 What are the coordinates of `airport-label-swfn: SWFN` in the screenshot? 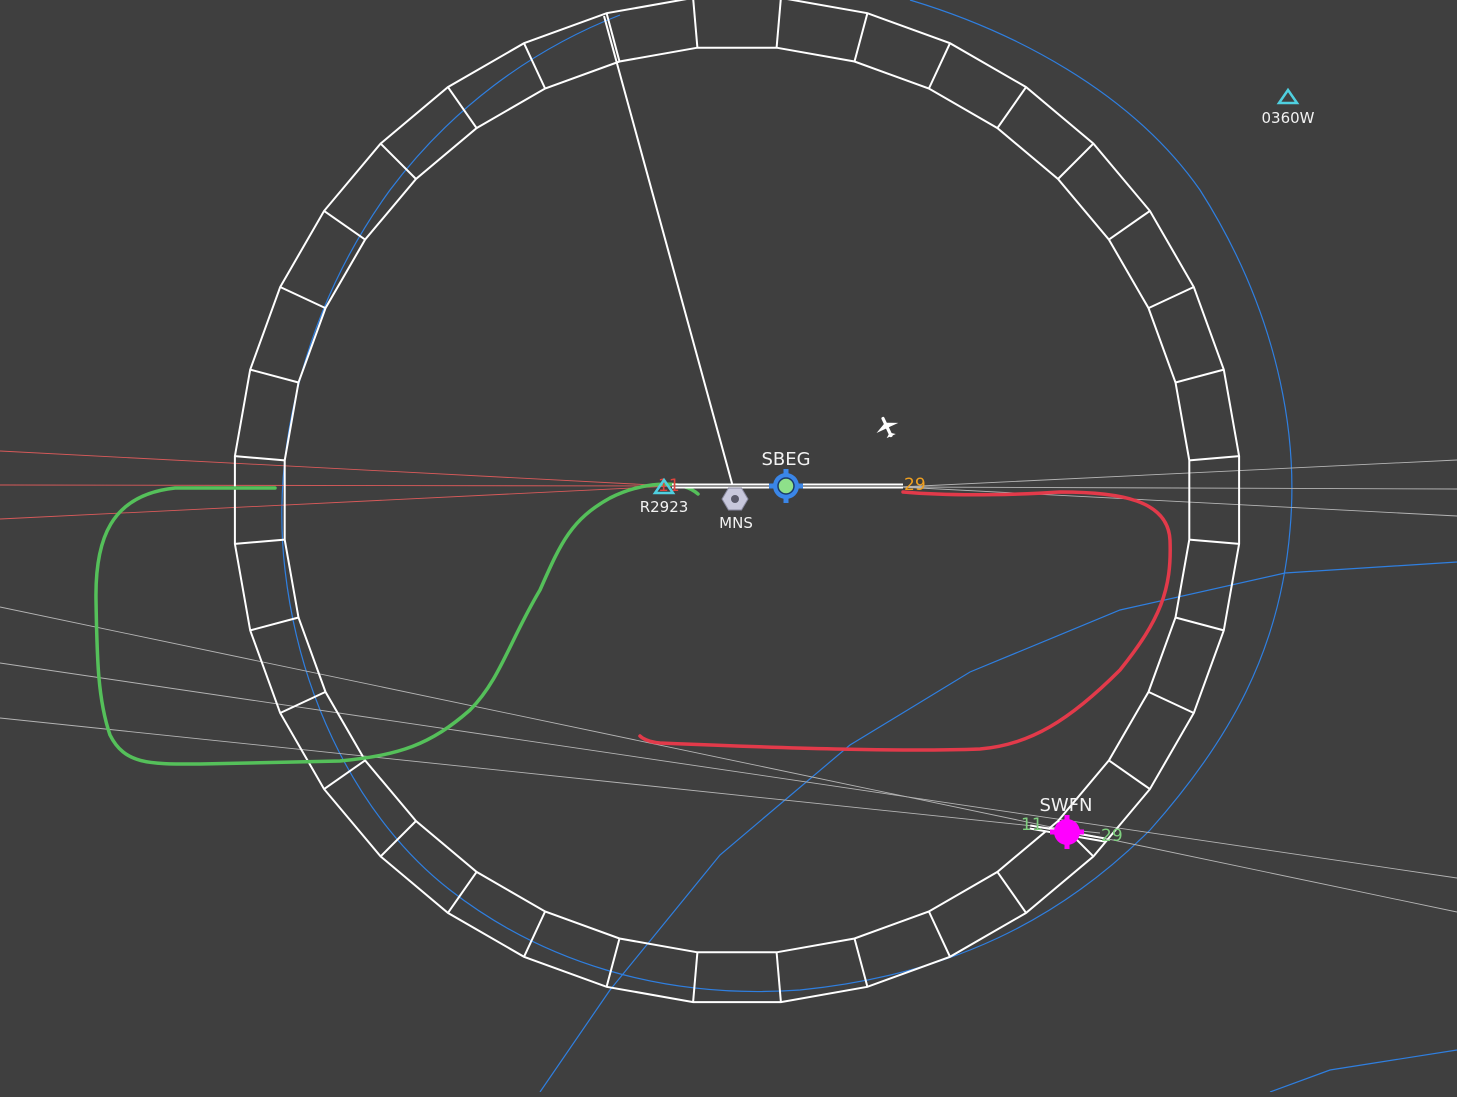 It's located at (1065, 805).